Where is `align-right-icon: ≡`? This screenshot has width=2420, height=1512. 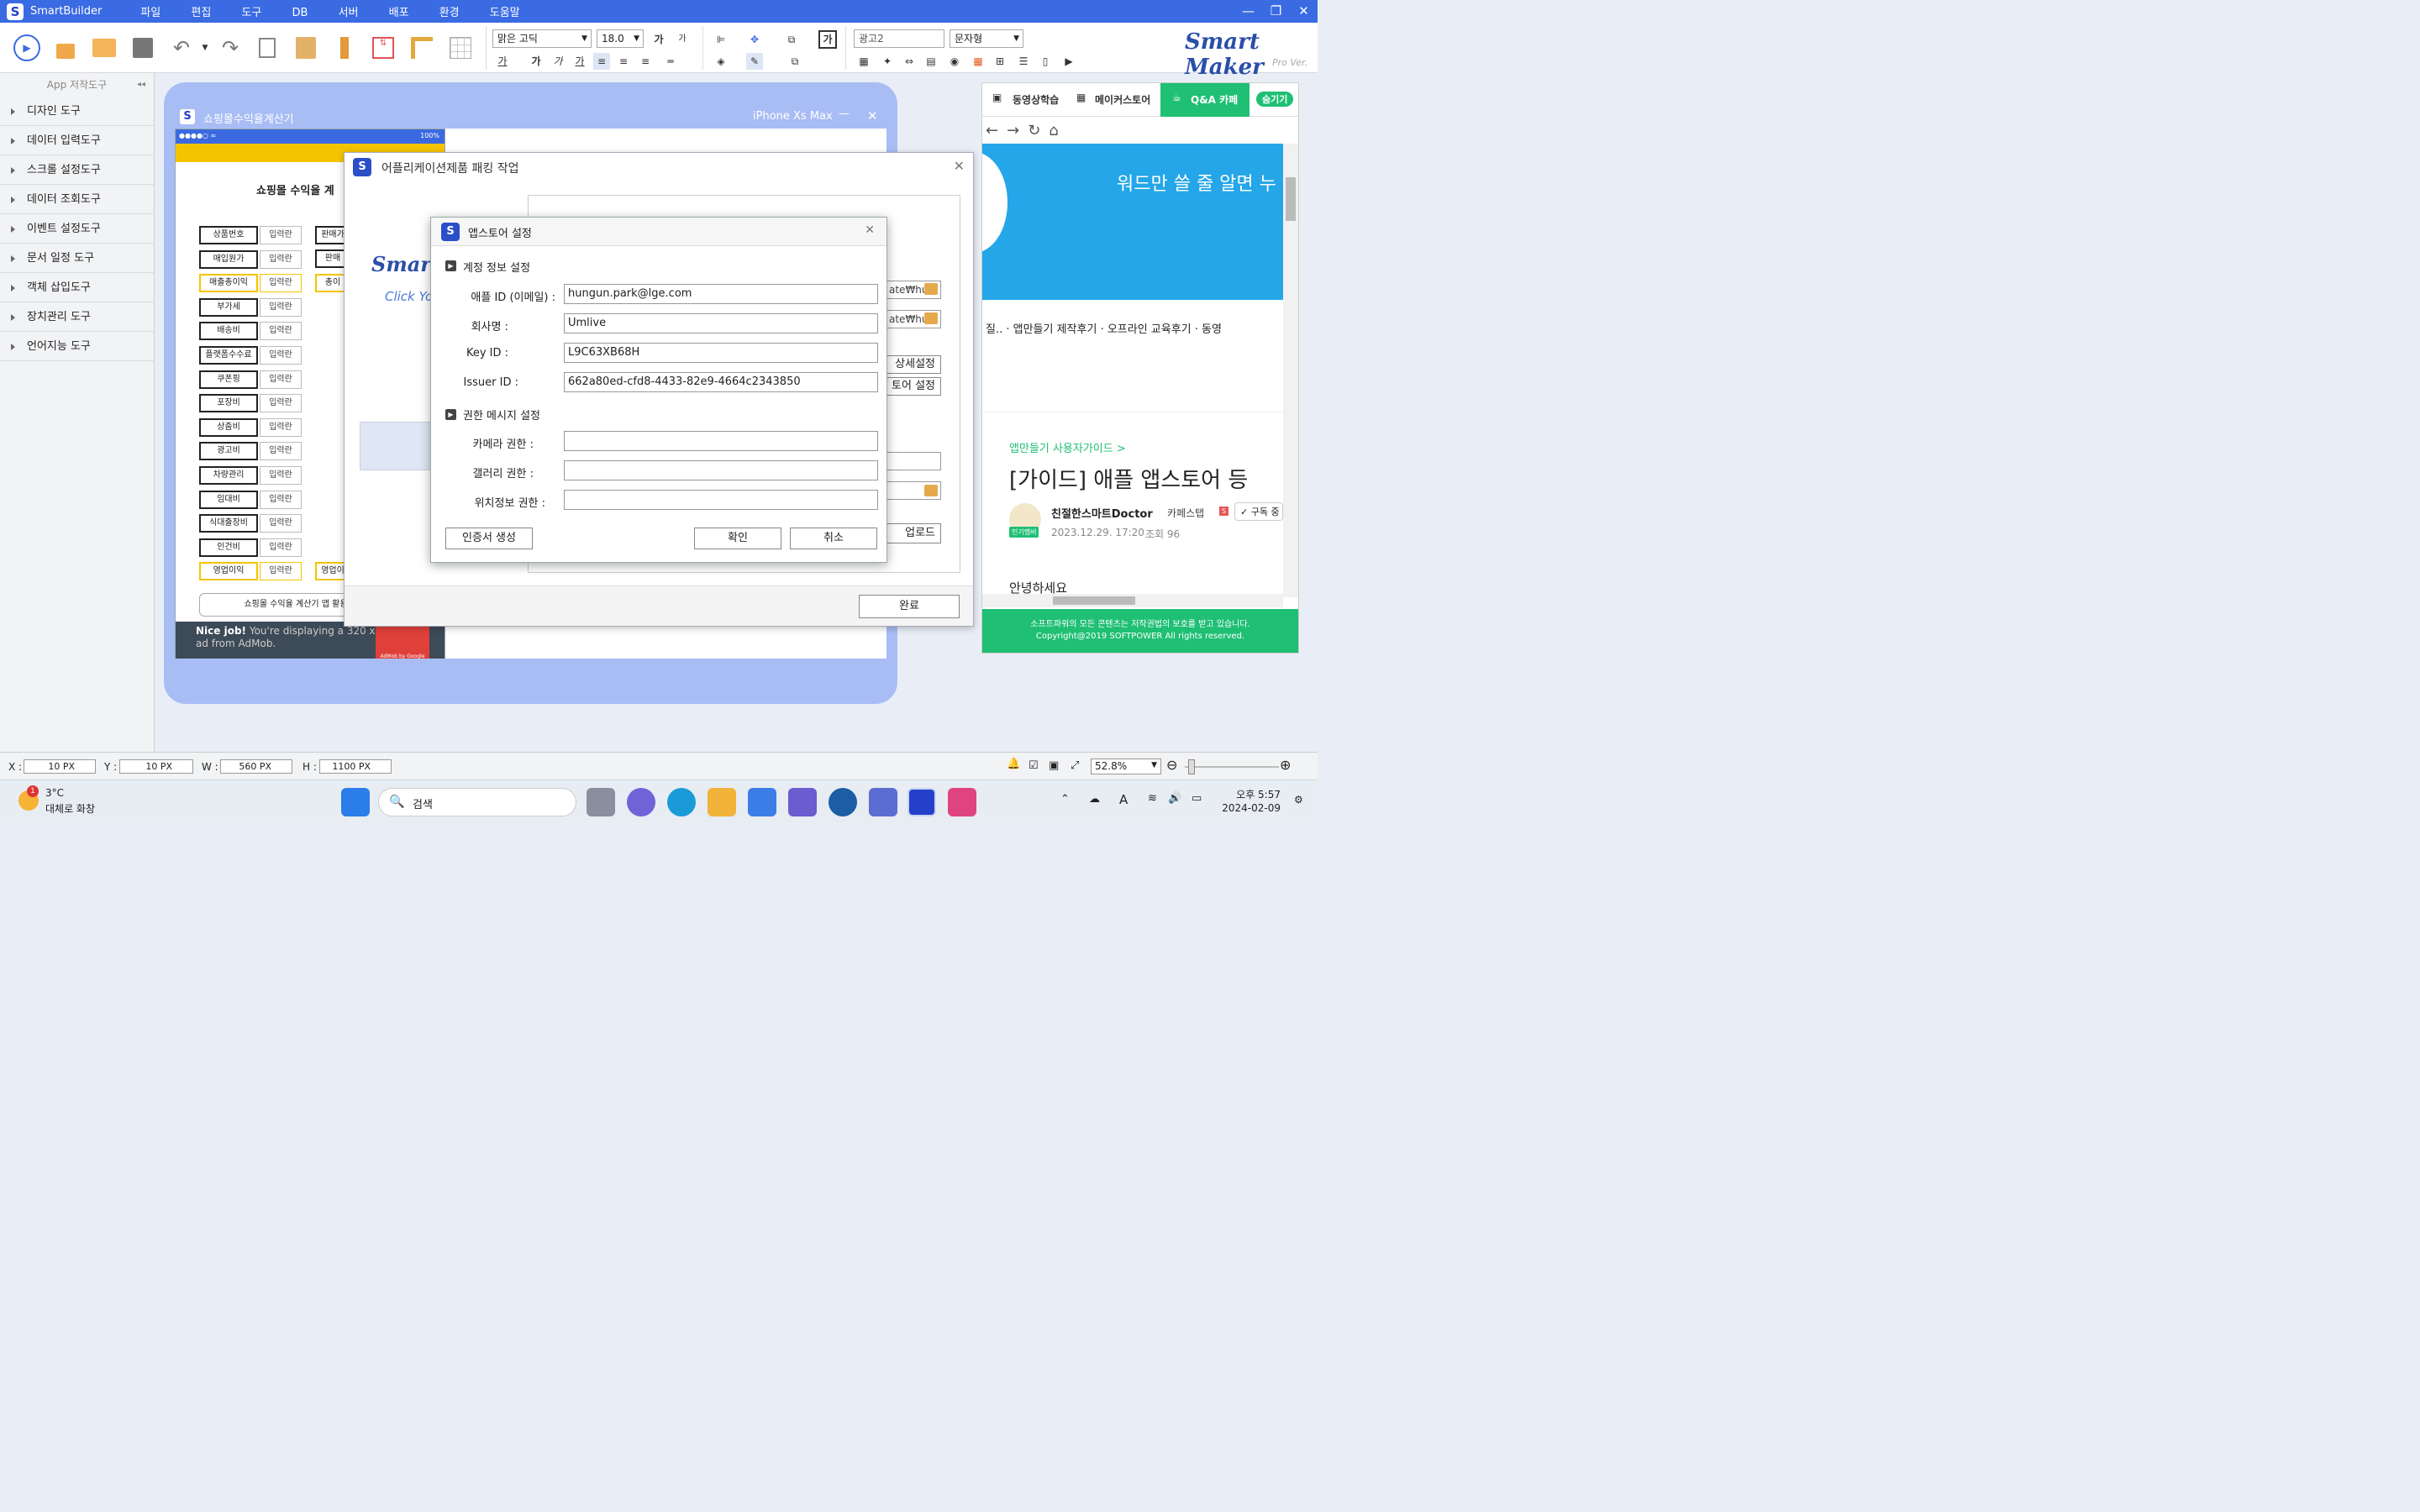
align-right-icon: ≡ is located at coordinates (645, 61).